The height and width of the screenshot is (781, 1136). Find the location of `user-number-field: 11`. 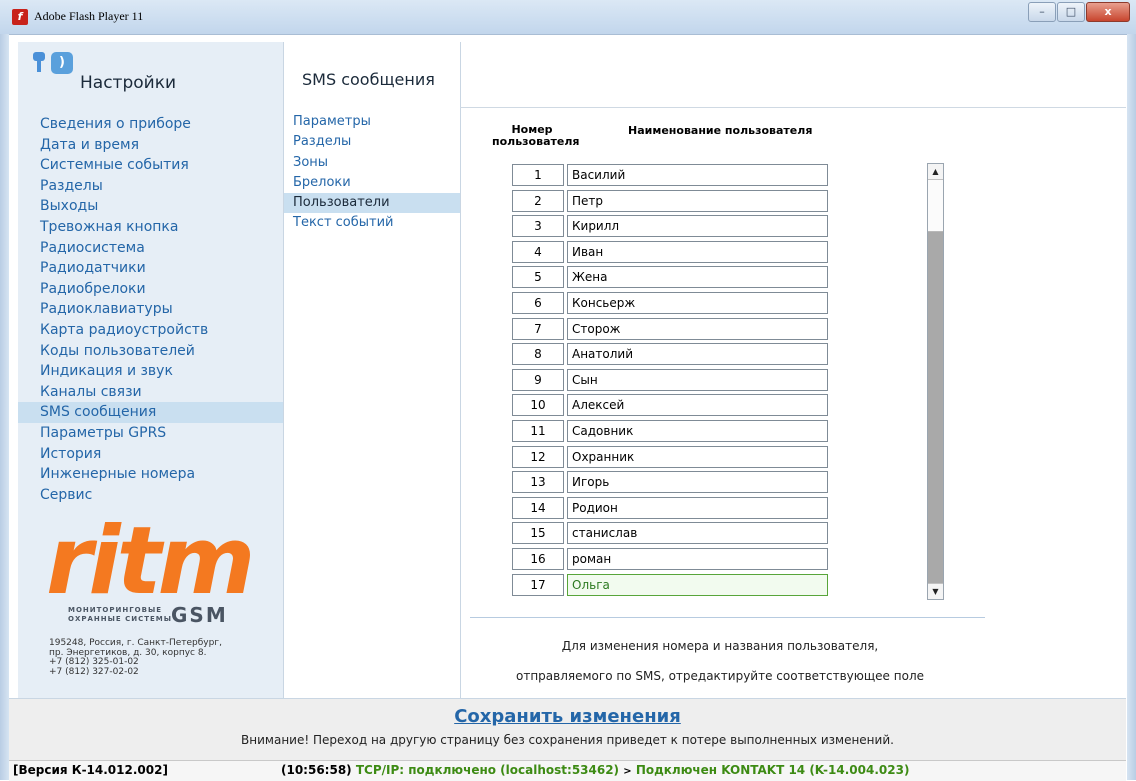

user-number-field: 11 is located at coordinates (538, 431).